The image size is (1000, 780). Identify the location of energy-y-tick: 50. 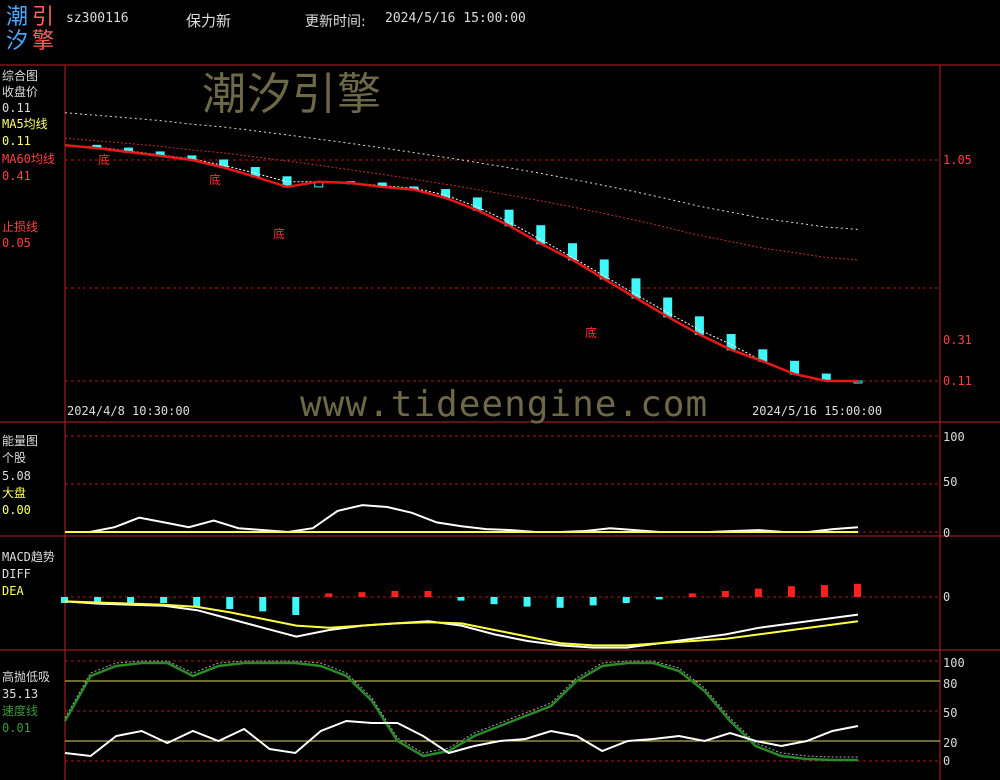
(950, 482).